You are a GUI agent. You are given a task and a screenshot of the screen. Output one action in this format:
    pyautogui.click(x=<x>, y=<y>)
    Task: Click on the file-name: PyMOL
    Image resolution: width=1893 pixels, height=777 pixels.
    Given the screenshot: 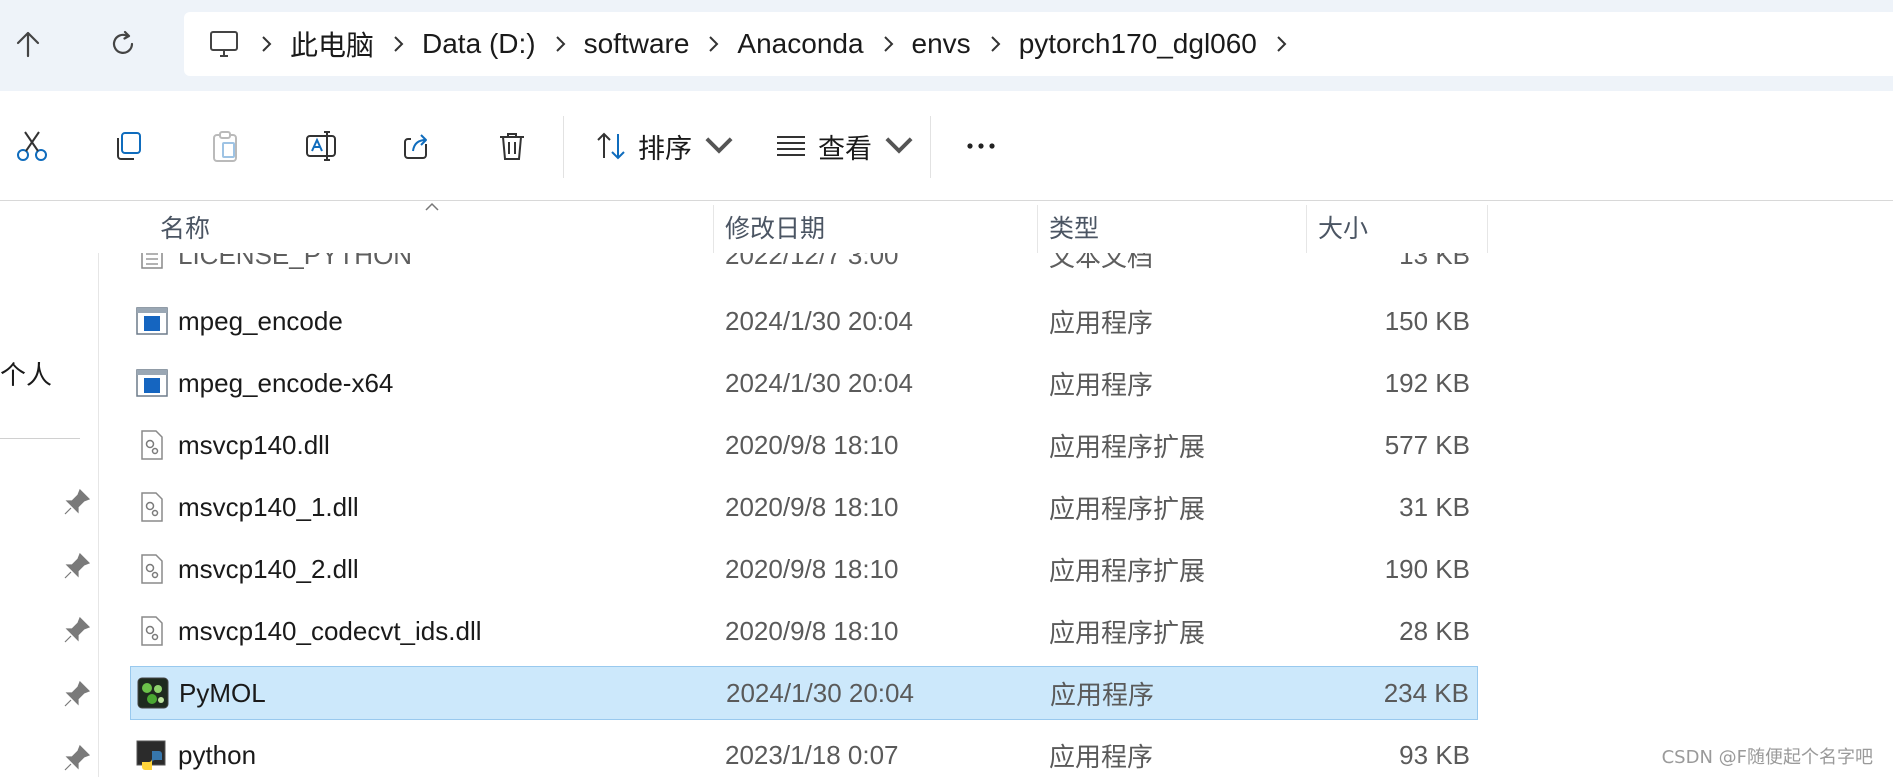 What is the action you would take?
    pyautogui.click(x=222, y=692)
    